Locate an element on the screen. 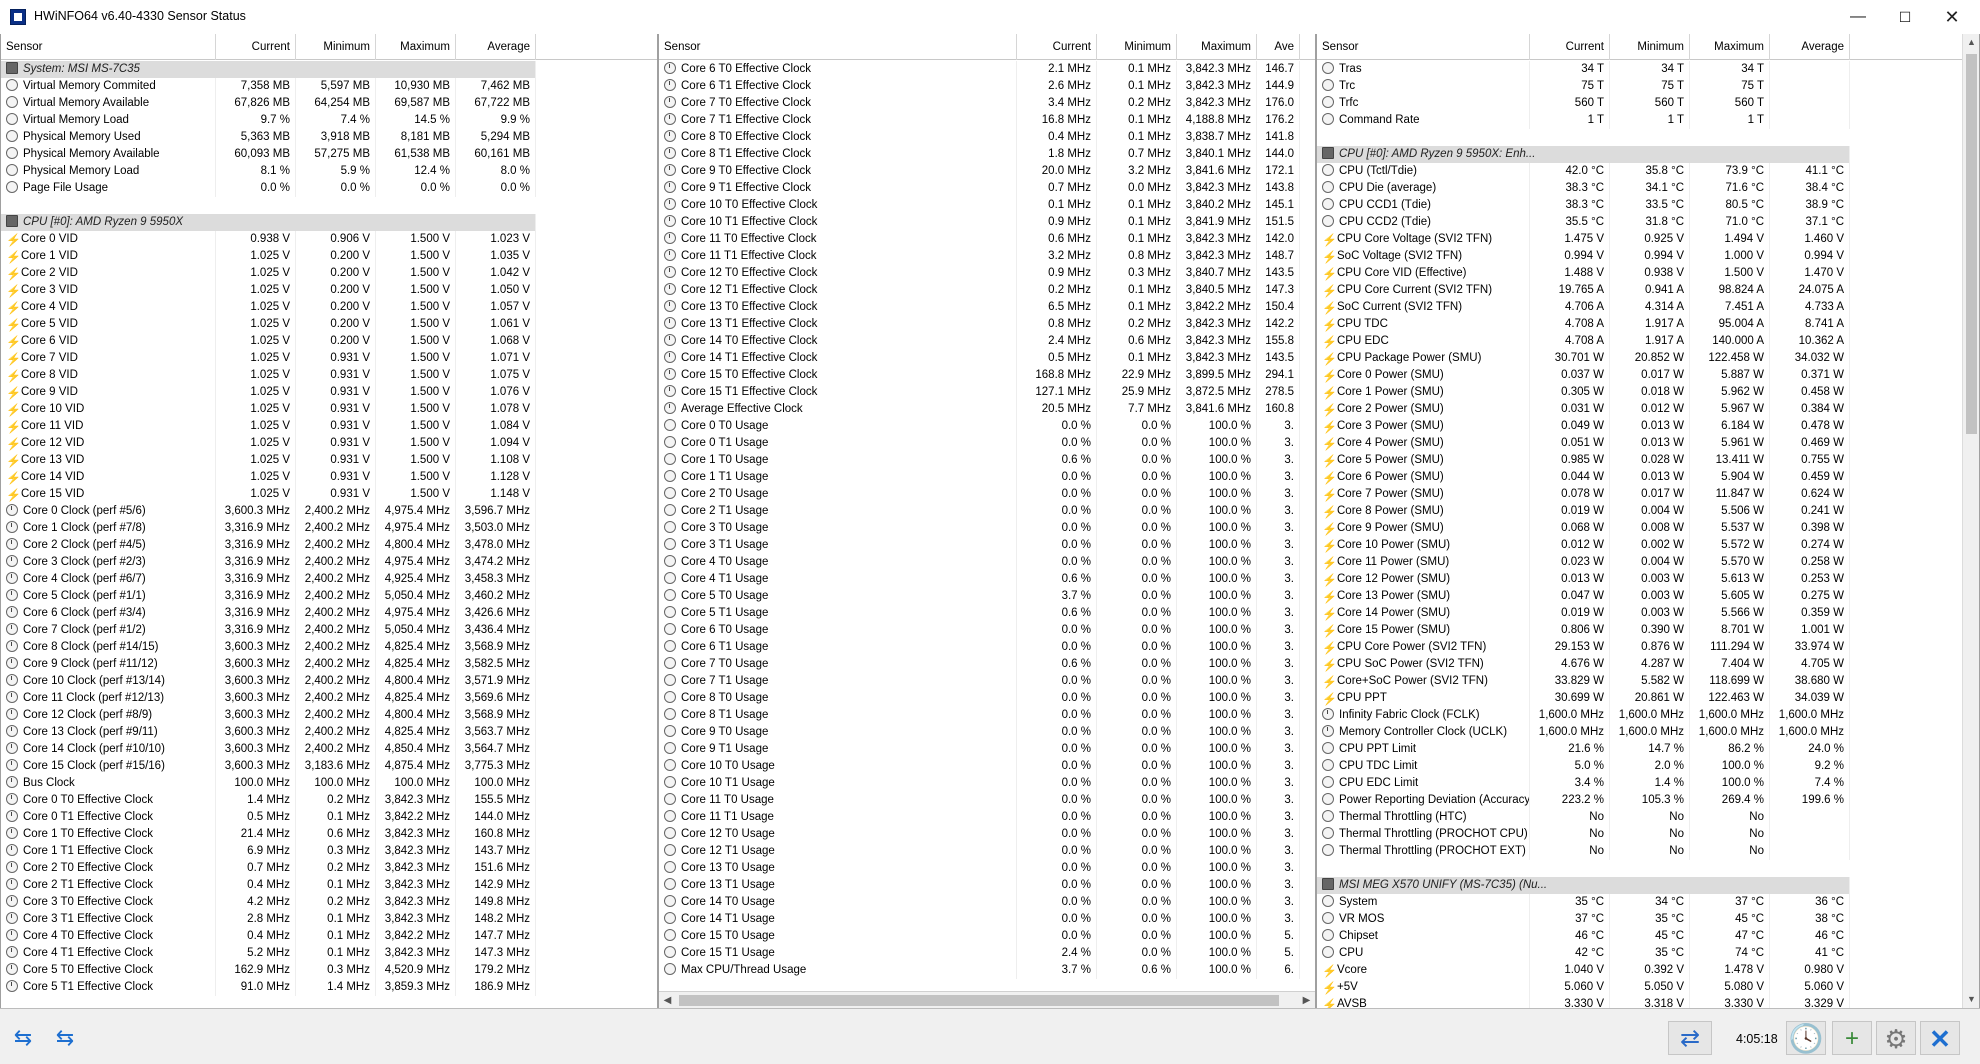 Image resolution: width=1980 pixels, height=1064 pixels. sensor-row: Core 1 T0 Usage 0.6 % 0.0 % 100.0 % 3. is located at coordinates (987, 460).